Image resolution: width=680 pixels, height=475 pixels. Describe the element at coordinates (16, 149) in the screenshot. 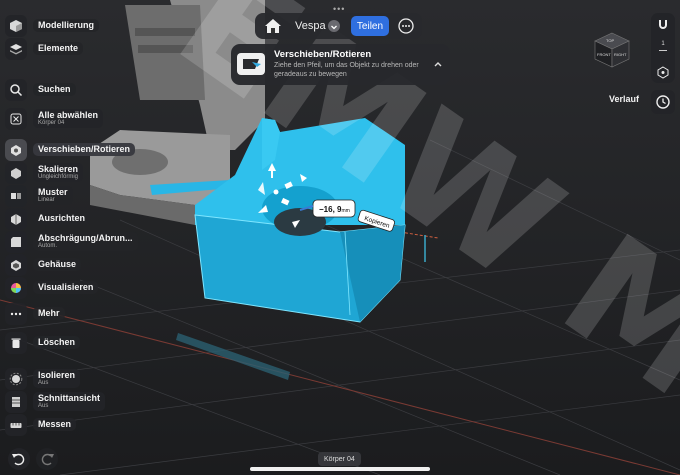

I see `move-rotate-icon` at that location.